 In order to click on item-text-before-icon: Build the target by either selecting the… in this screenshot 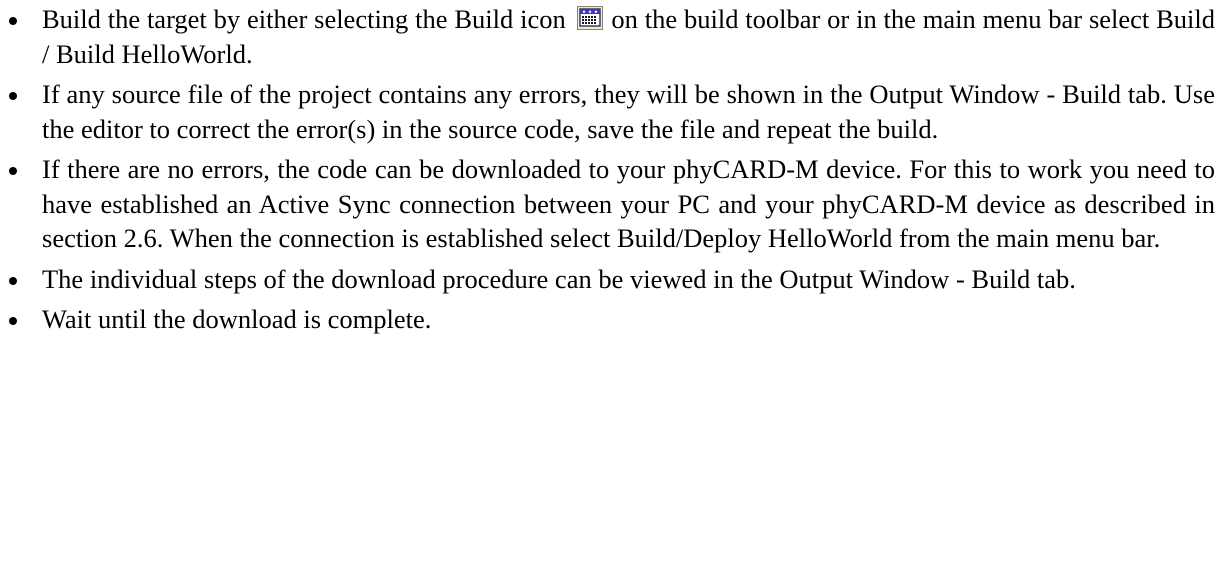, I will do `click(304, 19)`.